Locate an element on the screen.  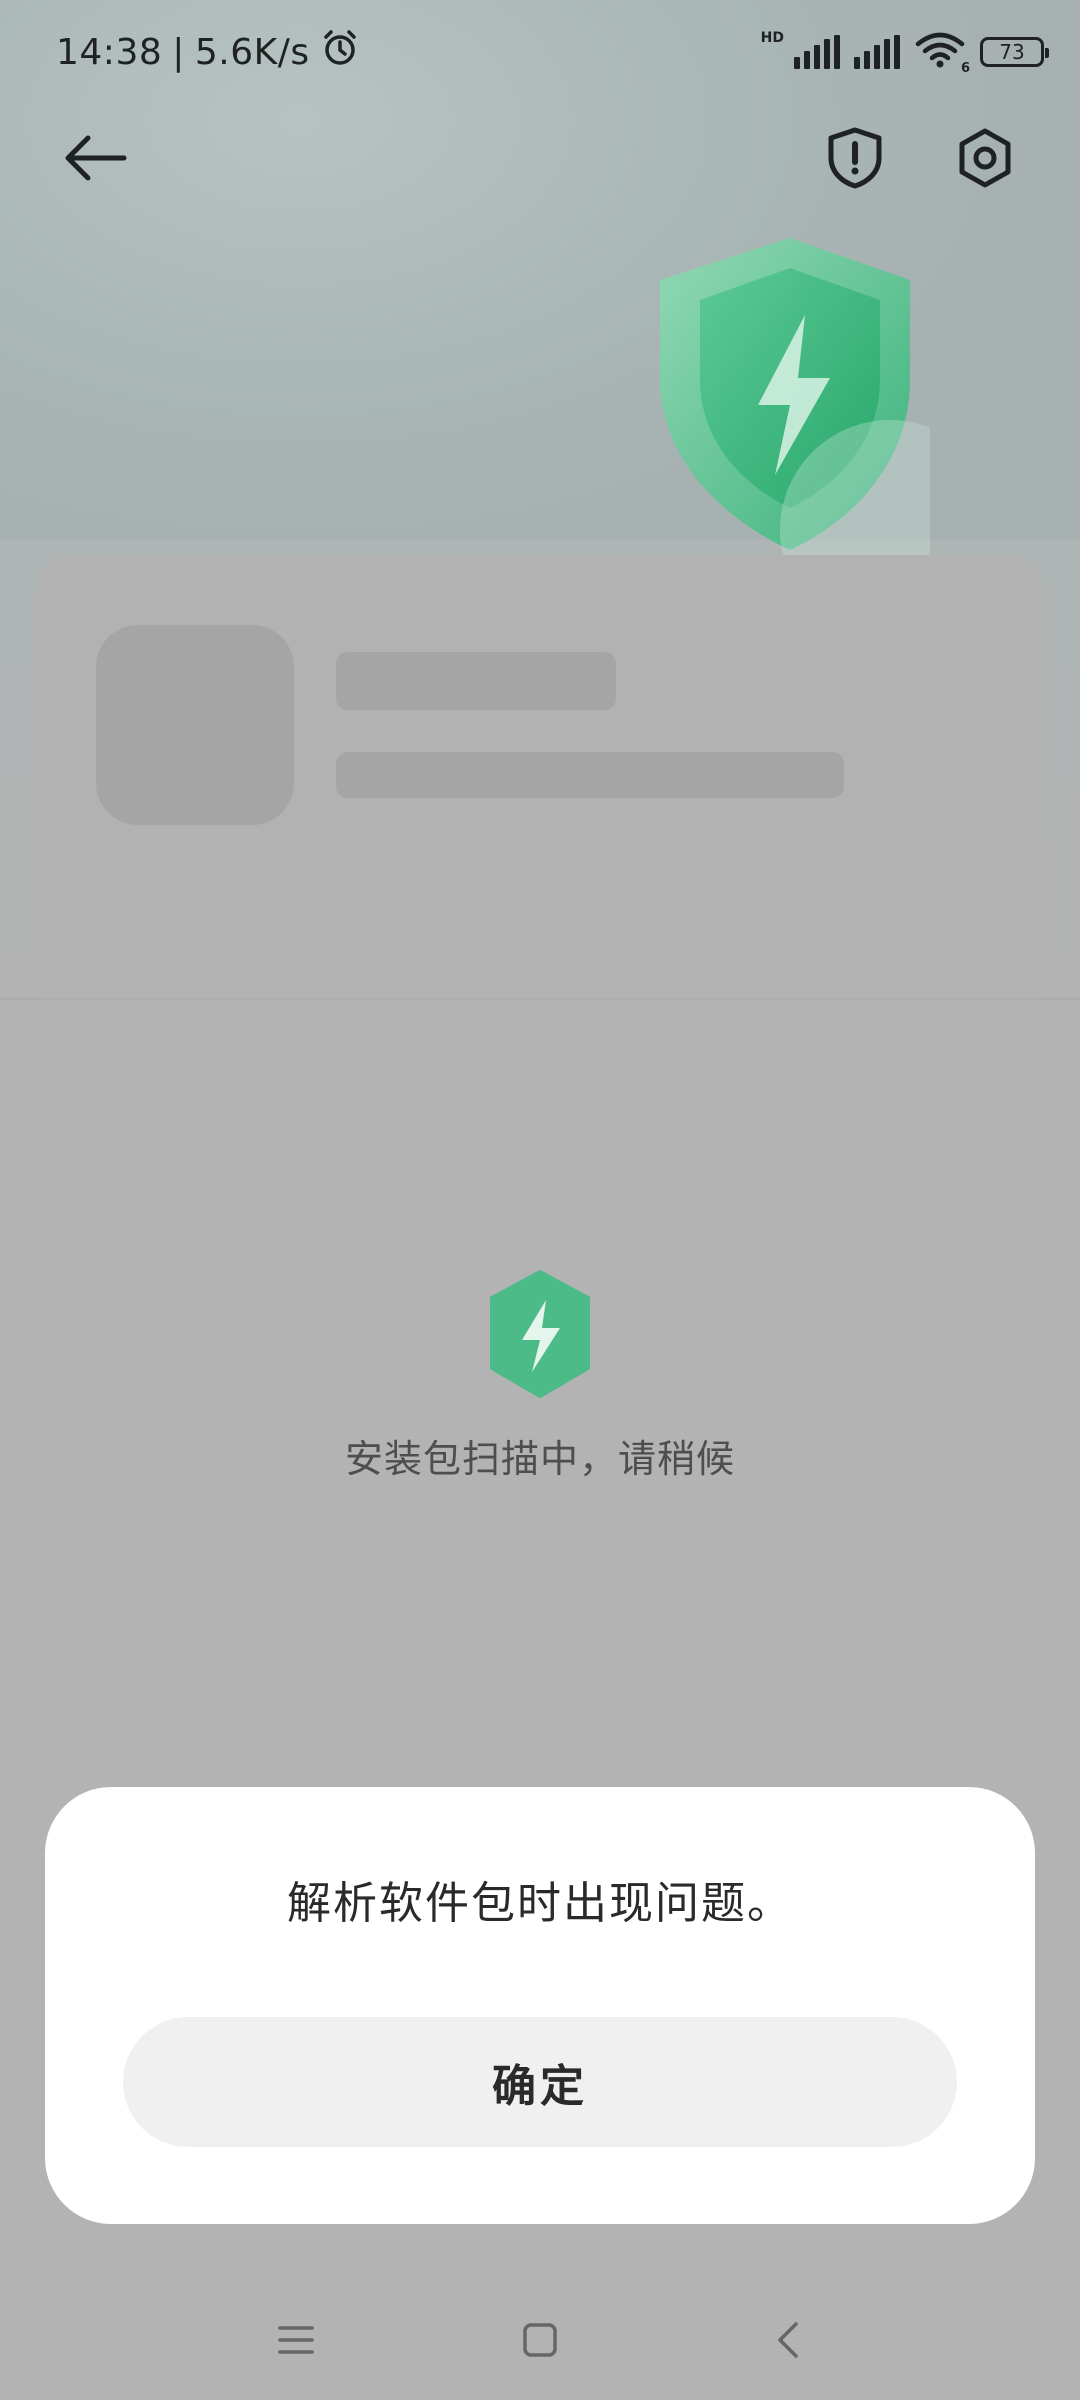
home-button is located at coordinates (540, 2340).